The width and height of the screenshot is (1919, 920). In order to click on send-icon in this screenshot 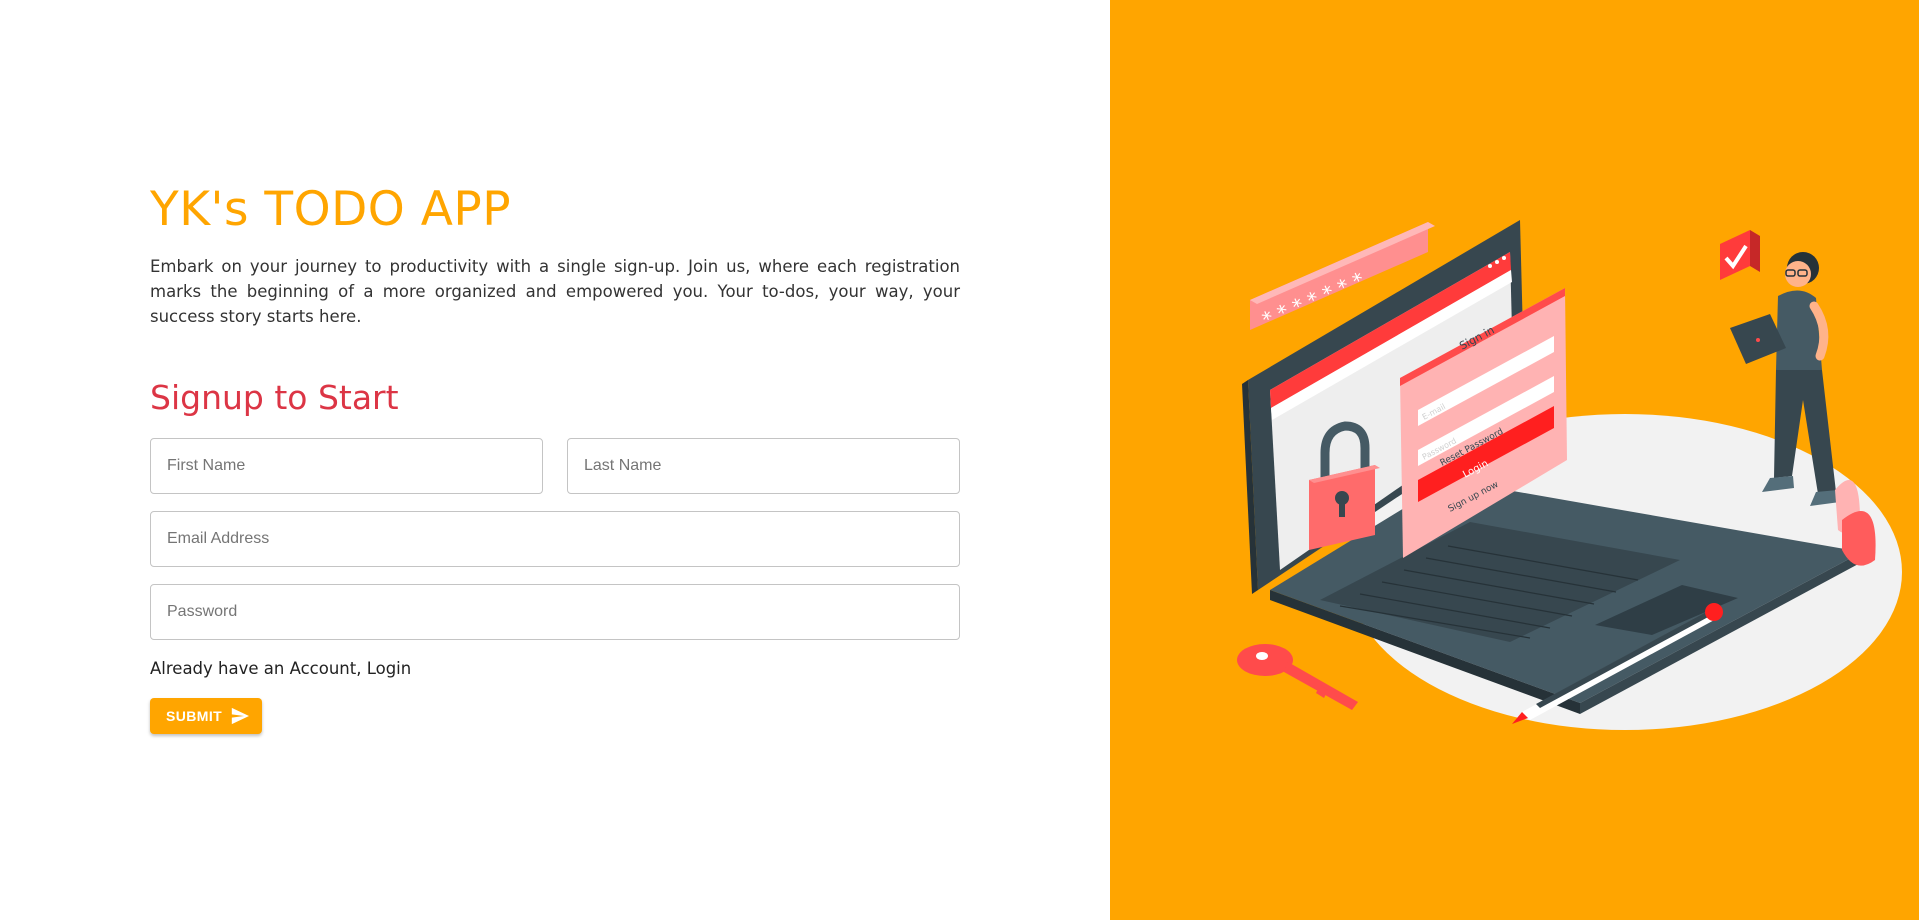, I will do `click(240, 716)`.